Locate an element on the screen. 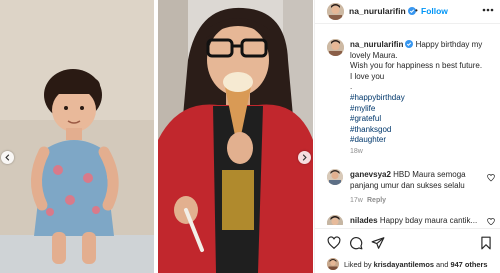 The height and width of the screenshot is (273, 500). author-username: na_nurularifin is located at coordinates (382, 11).